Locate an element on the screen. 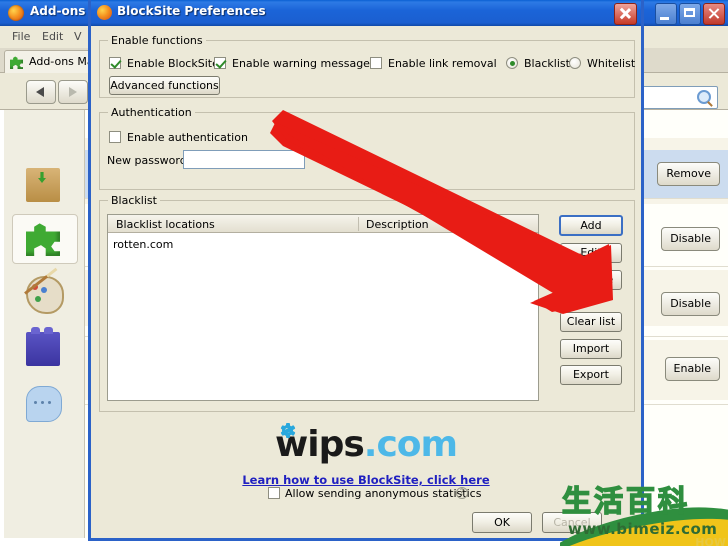 This screenshot has width=728, height=546. dialog-title-bar: BlockSite Preferences is located at coordinates (366, 13).